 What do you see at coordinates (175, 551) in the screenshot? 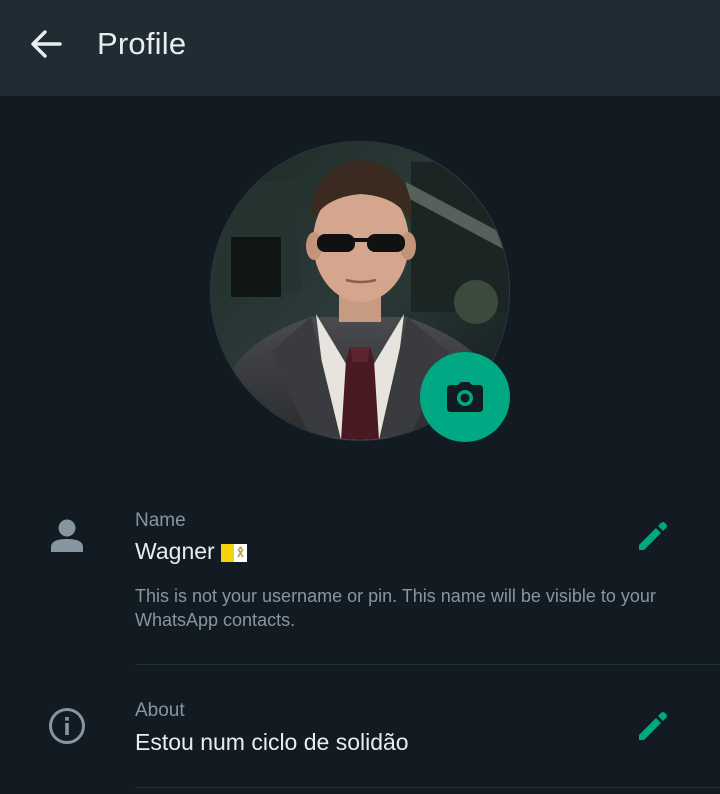
I see `name-value: Wagner` at bounding box center [175, 551].